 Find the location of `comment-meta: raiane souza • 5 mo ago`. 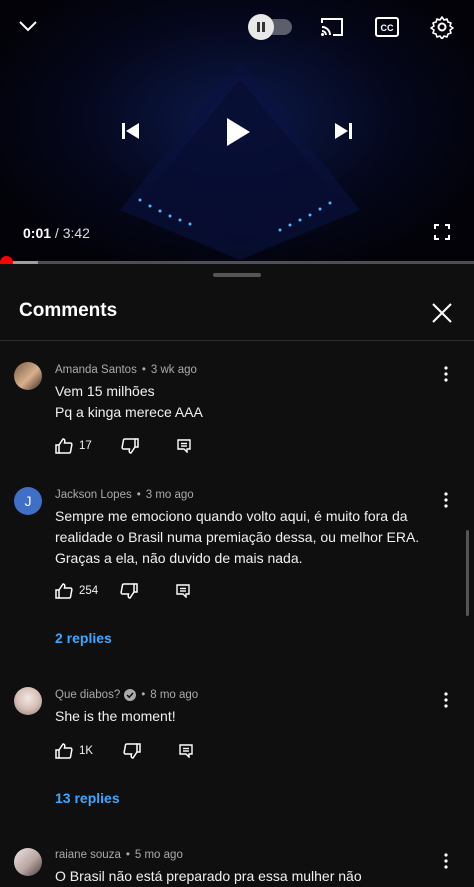

comment-meta: raiane souza • 5 mo ago is located at coordinates (119, 855).